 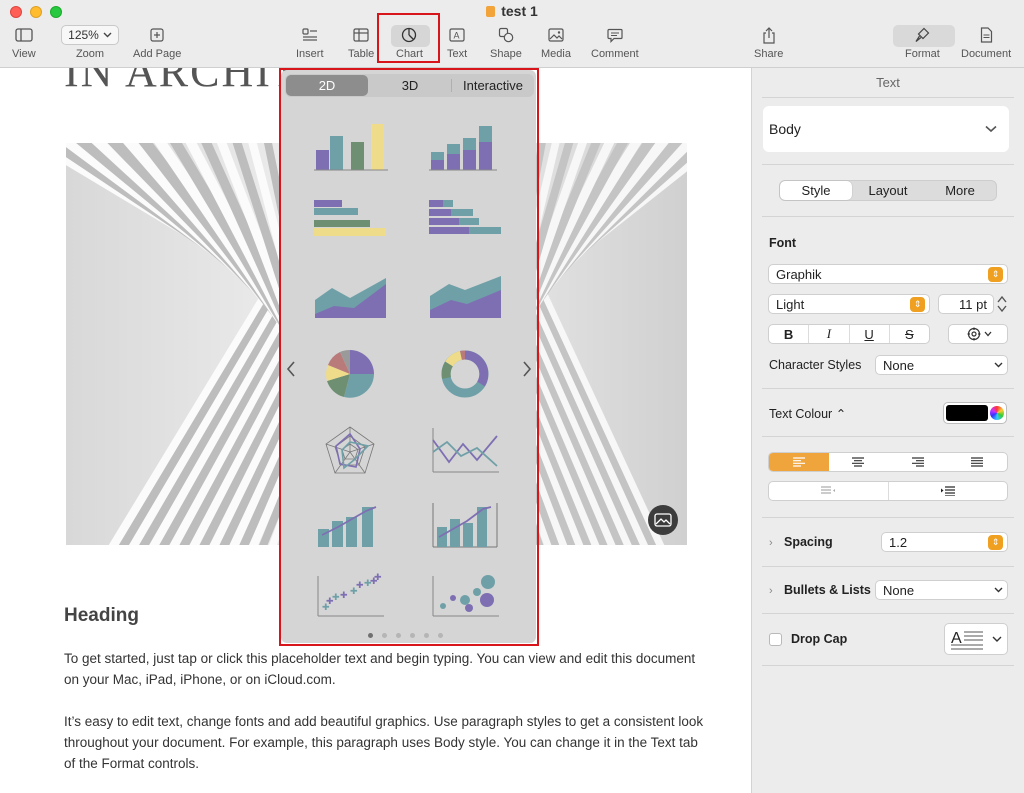 I want to click on replace-image-button, so click(x=663, y=520).